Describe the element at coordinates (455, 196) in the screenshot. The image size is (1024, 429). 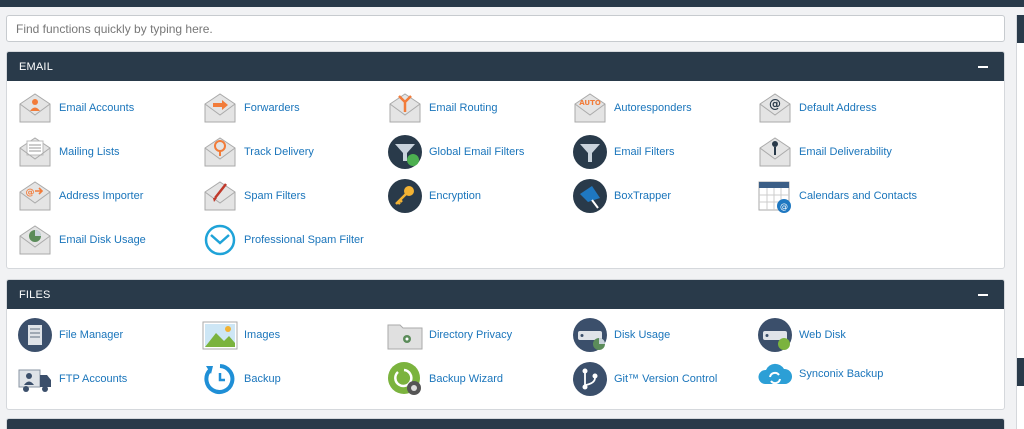
I see `item-label: Encryption` at that location.